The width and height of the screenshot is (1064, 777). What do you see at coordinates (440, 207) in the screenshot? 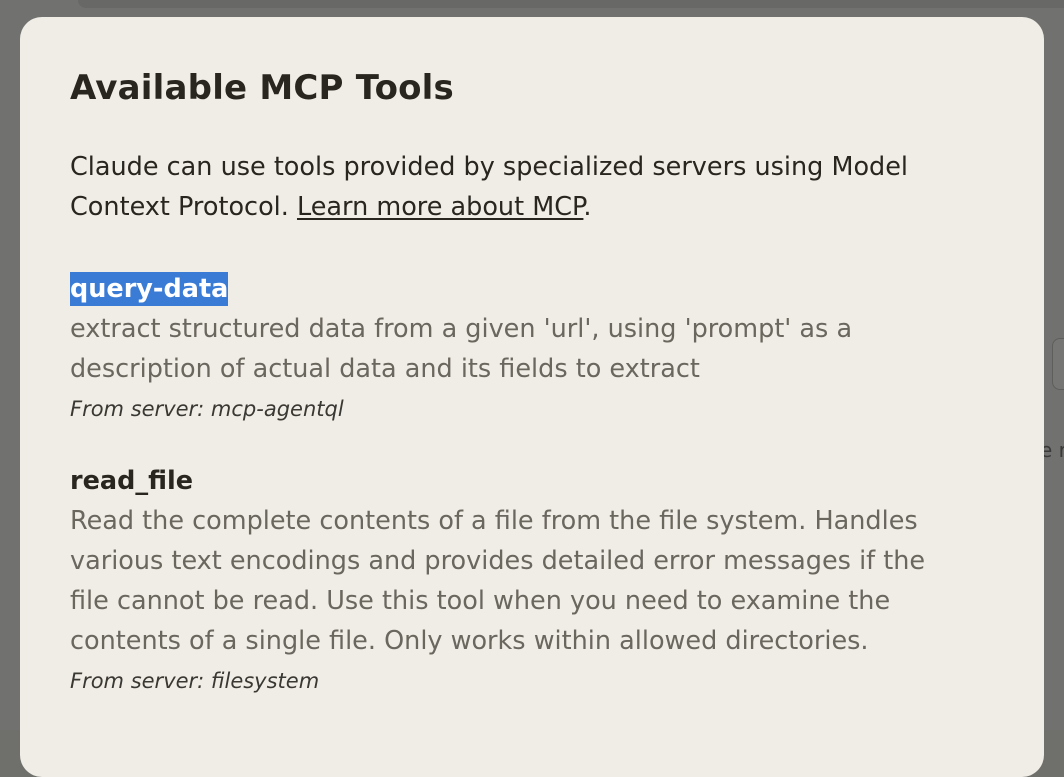
I see `learn-more-mcp-link: Learn more about MCP` at bounding box center [440, 207].